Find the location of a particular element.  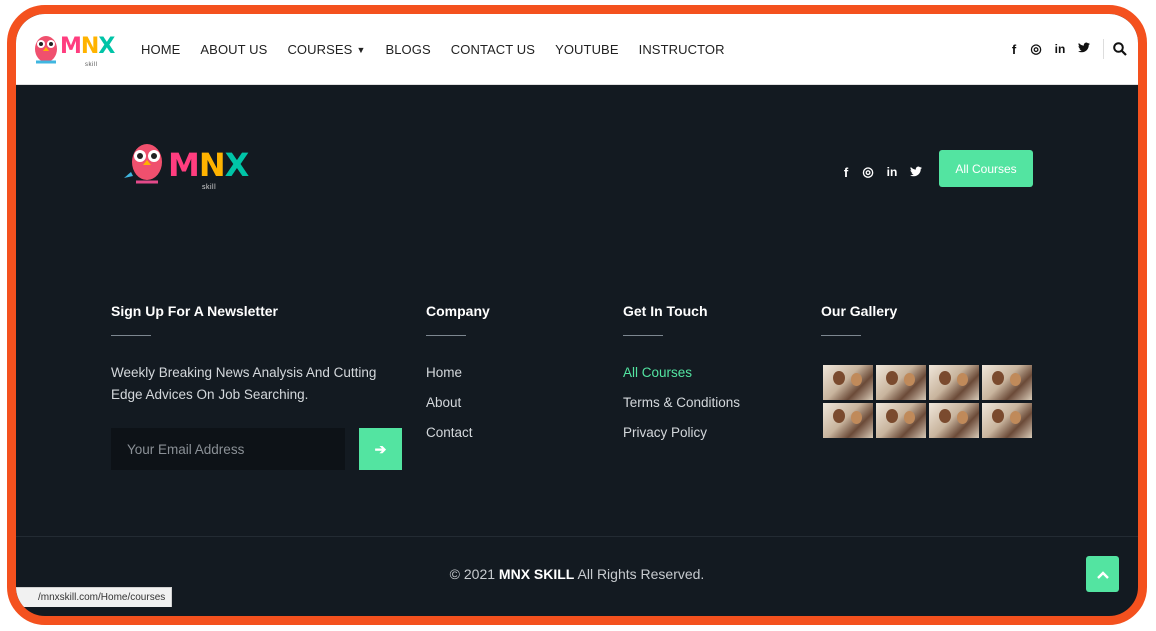

footer-divider is located at coordinates (577, 536).